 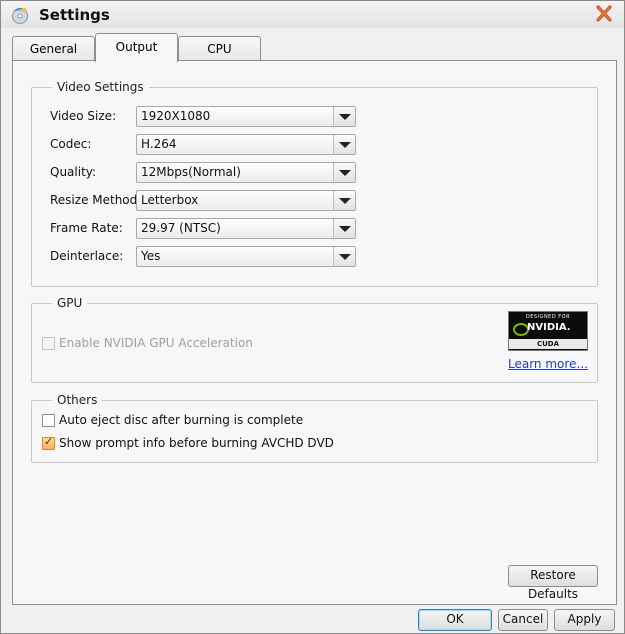 I want to click on tab-output-label: Output, so click(x=136, y=47).